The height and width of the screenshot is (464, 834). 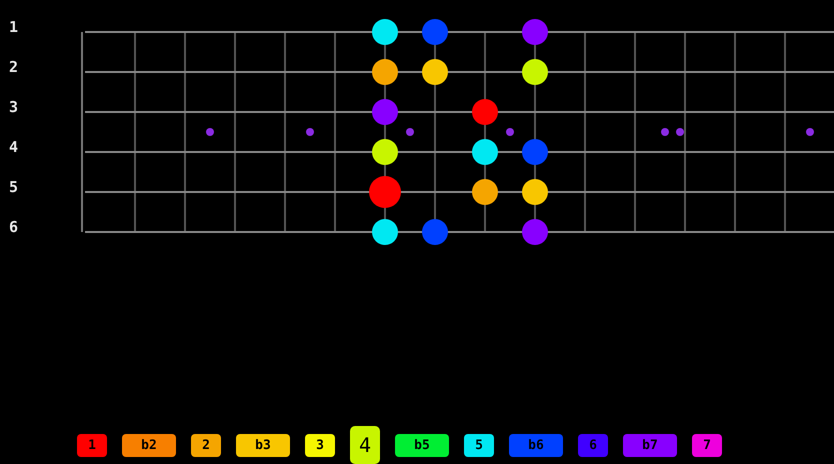 I want to click on interval-button: 4, so click(x=365, y=445).